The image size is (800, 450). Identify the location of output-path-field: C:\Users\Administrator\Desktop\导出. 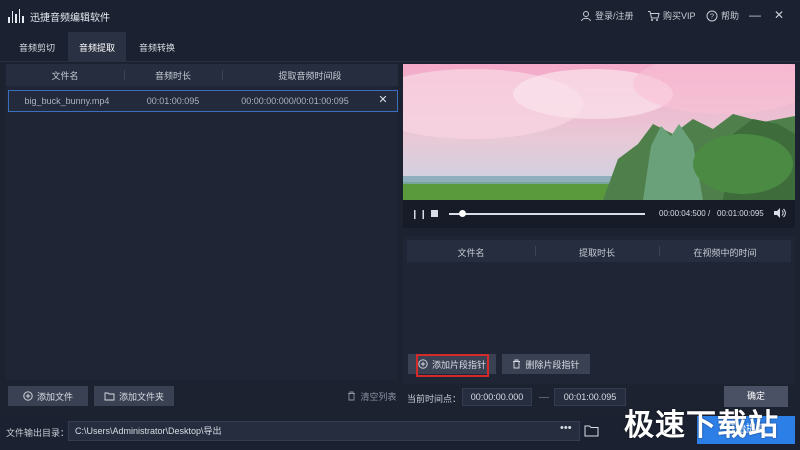
(324, 431).